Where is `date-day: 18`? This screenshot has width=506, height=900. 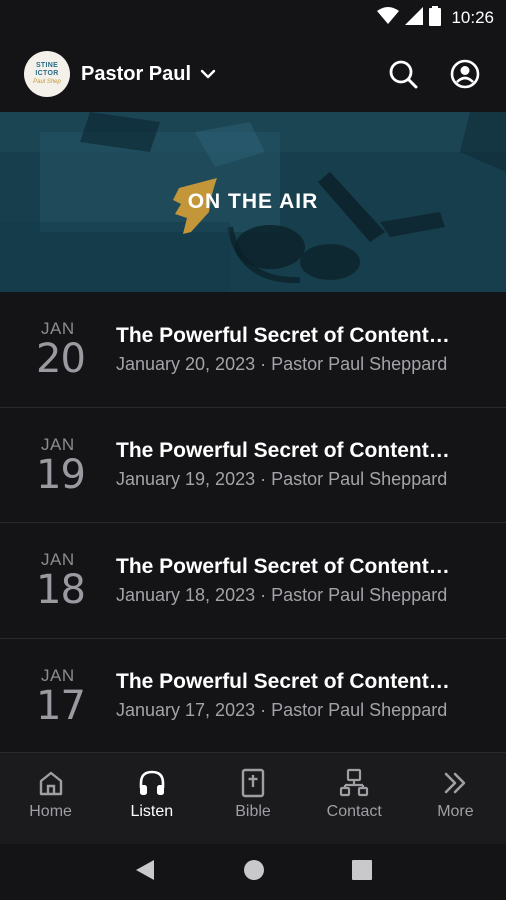 date-day: 18 is located at coordinates (61, 590).